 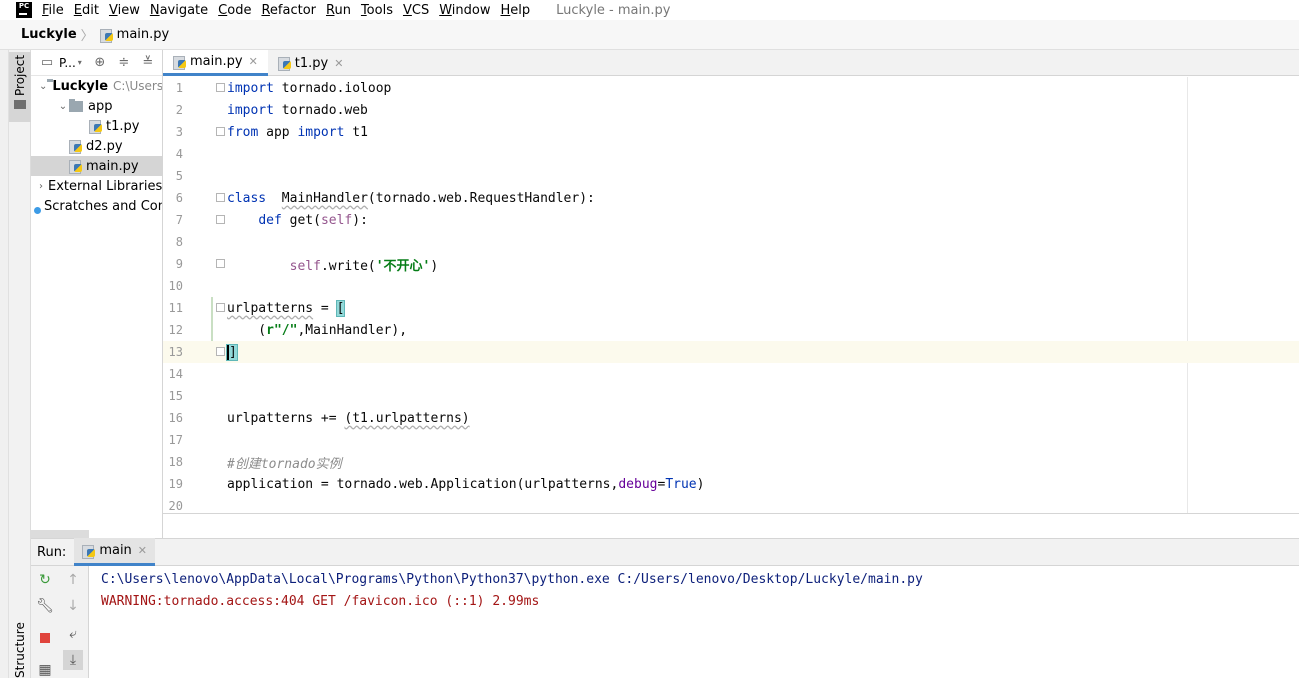 I want to click on menu-item: File, so click(x=53, y=10).